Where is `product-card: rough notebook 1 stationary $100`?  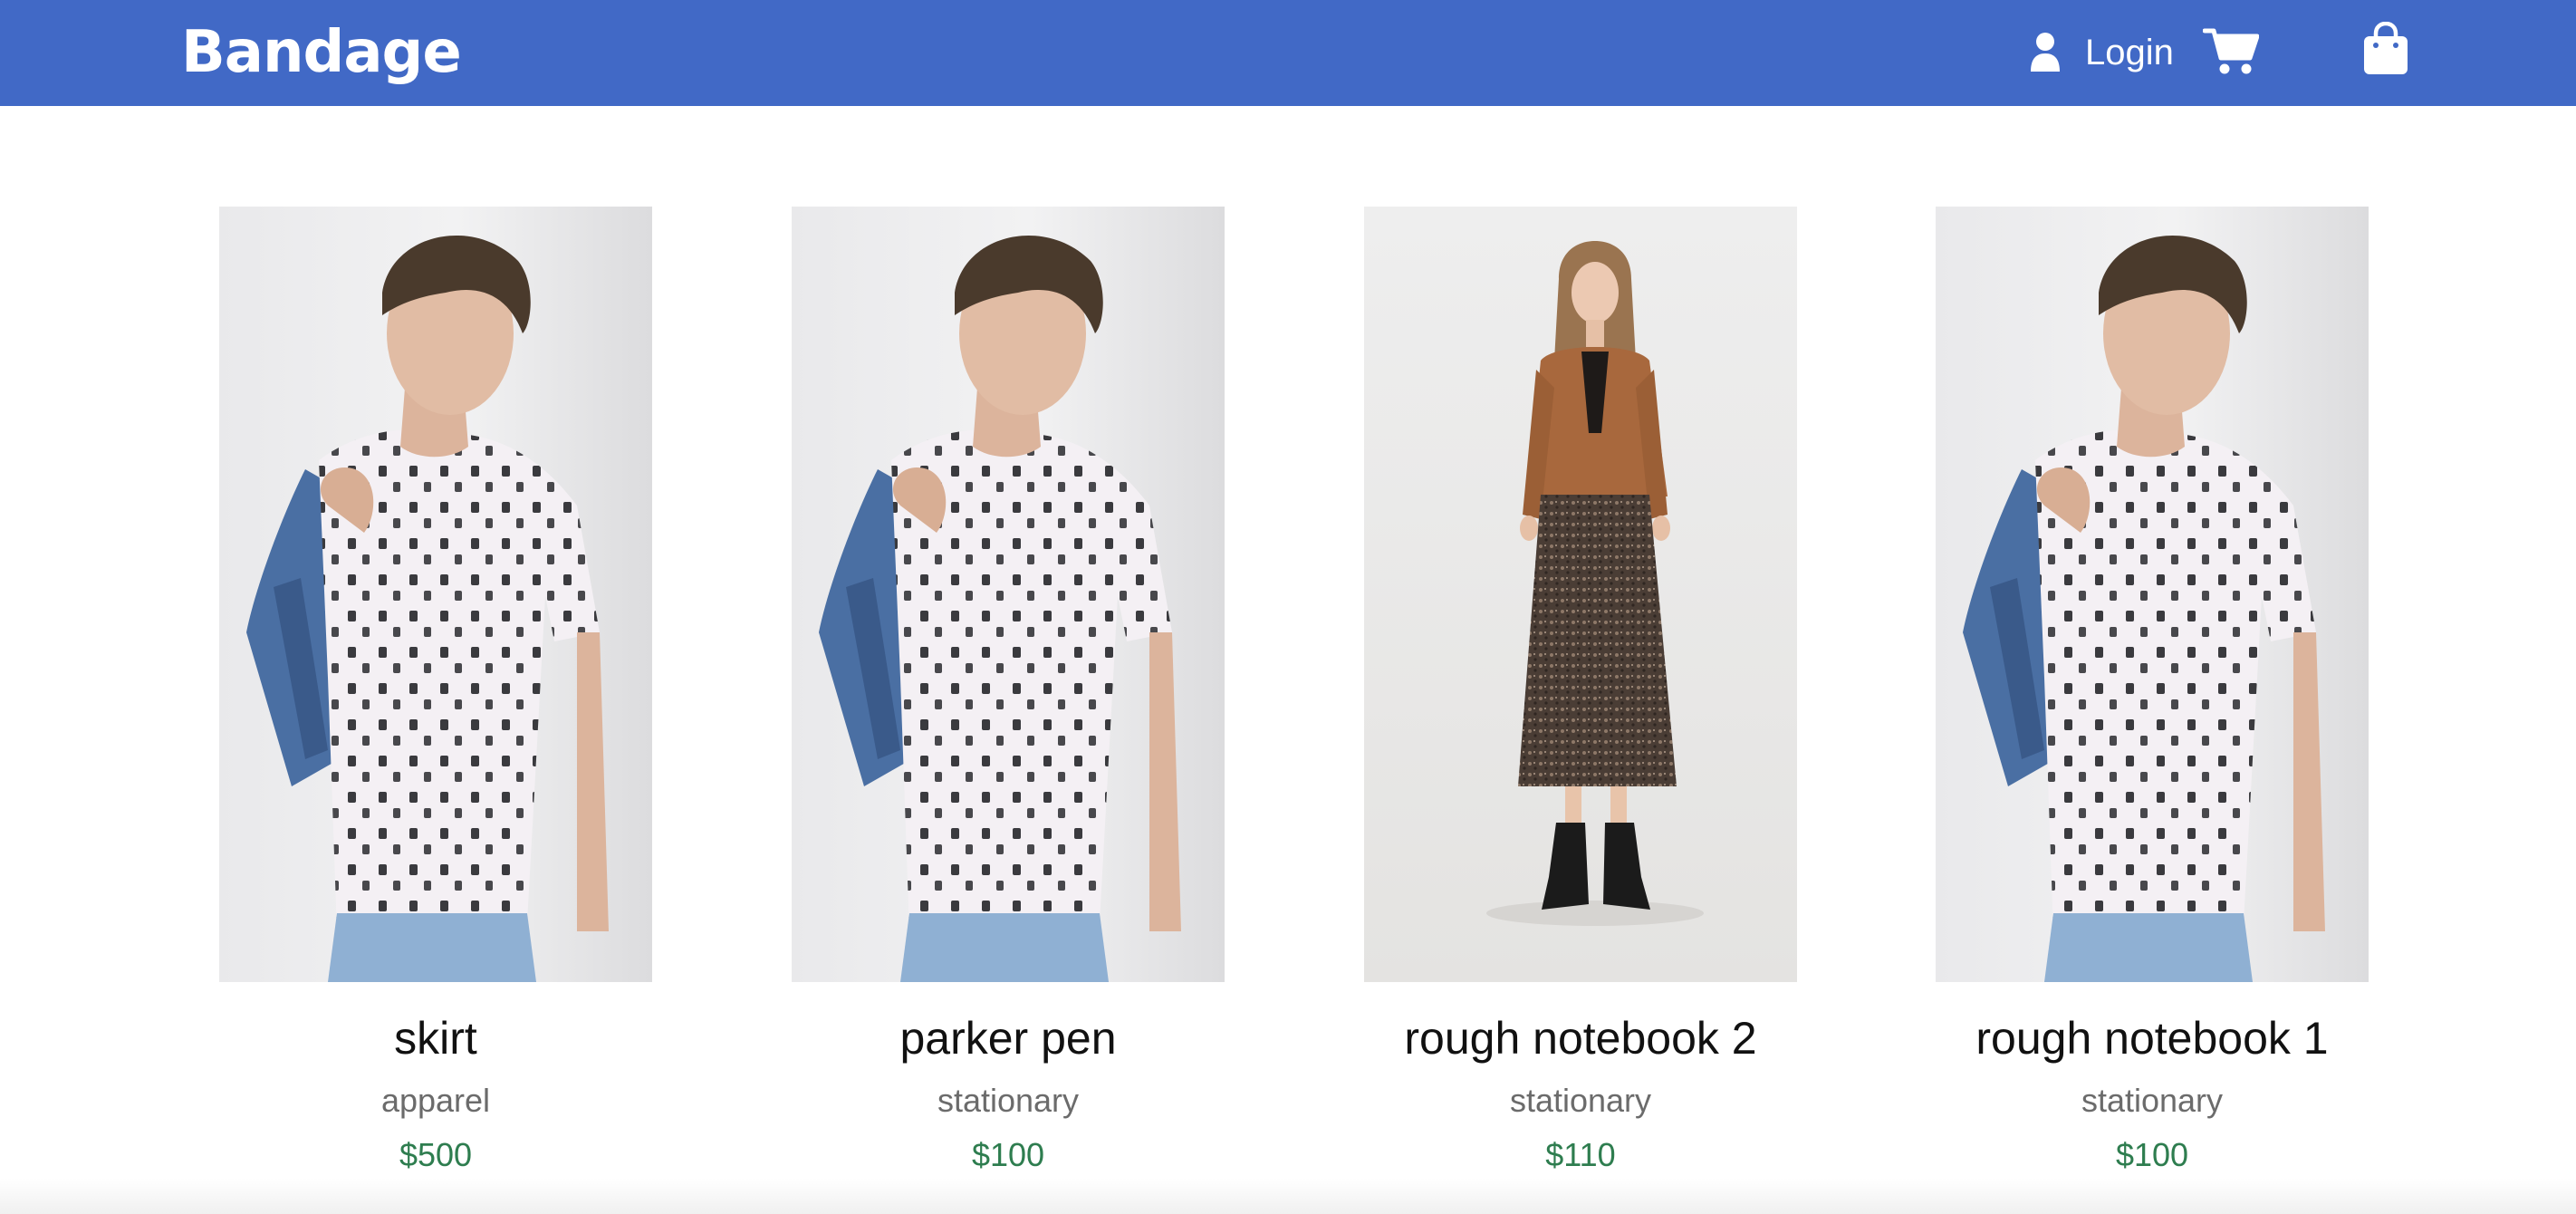
product-card: rough notebook 1 stationary $100 is located at coordinates (2152, 691).